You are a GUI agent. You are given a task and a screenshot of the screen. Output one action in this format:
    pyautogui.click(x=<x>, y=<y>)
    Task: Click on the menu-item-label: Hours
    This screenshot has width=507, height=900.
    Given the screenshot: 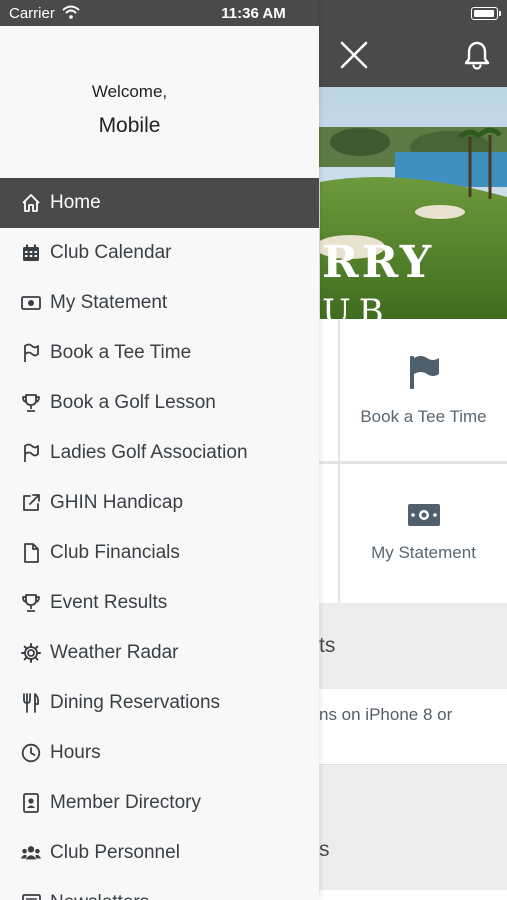 What is the action you would take?
    pyautogui.click(x=75, y=752)
    